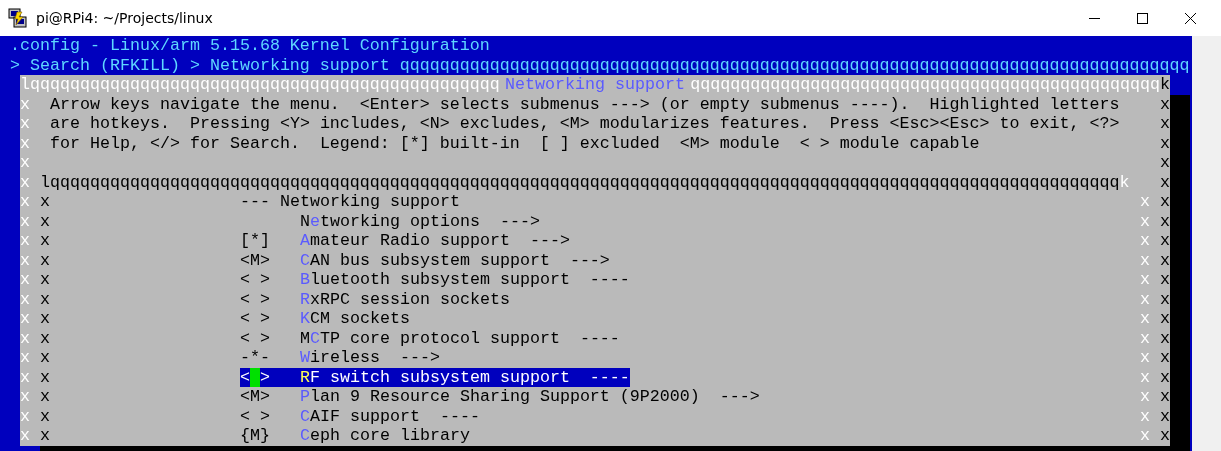 The image size is (1221, 451). I want to click on menu-item: < > KCM sockets, so click(325, 319).